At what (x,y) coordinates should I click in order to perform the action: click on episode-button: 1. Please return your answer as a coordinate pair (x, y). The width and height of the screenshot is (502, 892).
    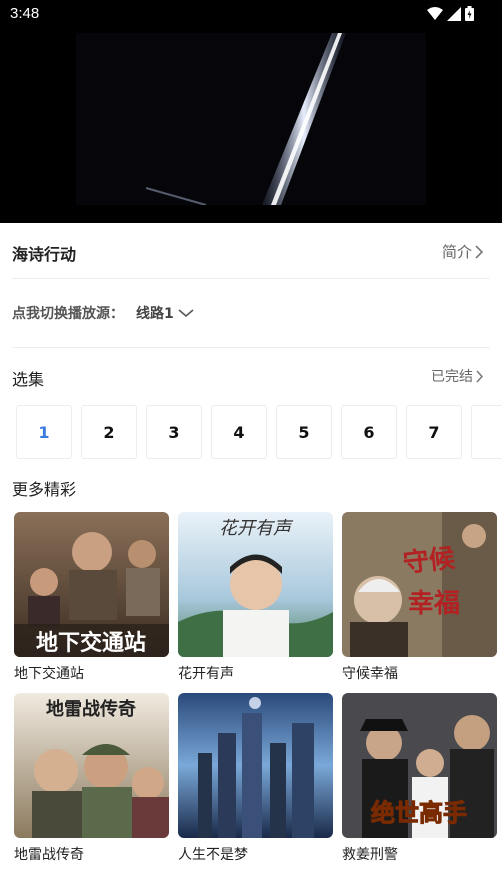
    Looking at the image, I should click on (44, 432).